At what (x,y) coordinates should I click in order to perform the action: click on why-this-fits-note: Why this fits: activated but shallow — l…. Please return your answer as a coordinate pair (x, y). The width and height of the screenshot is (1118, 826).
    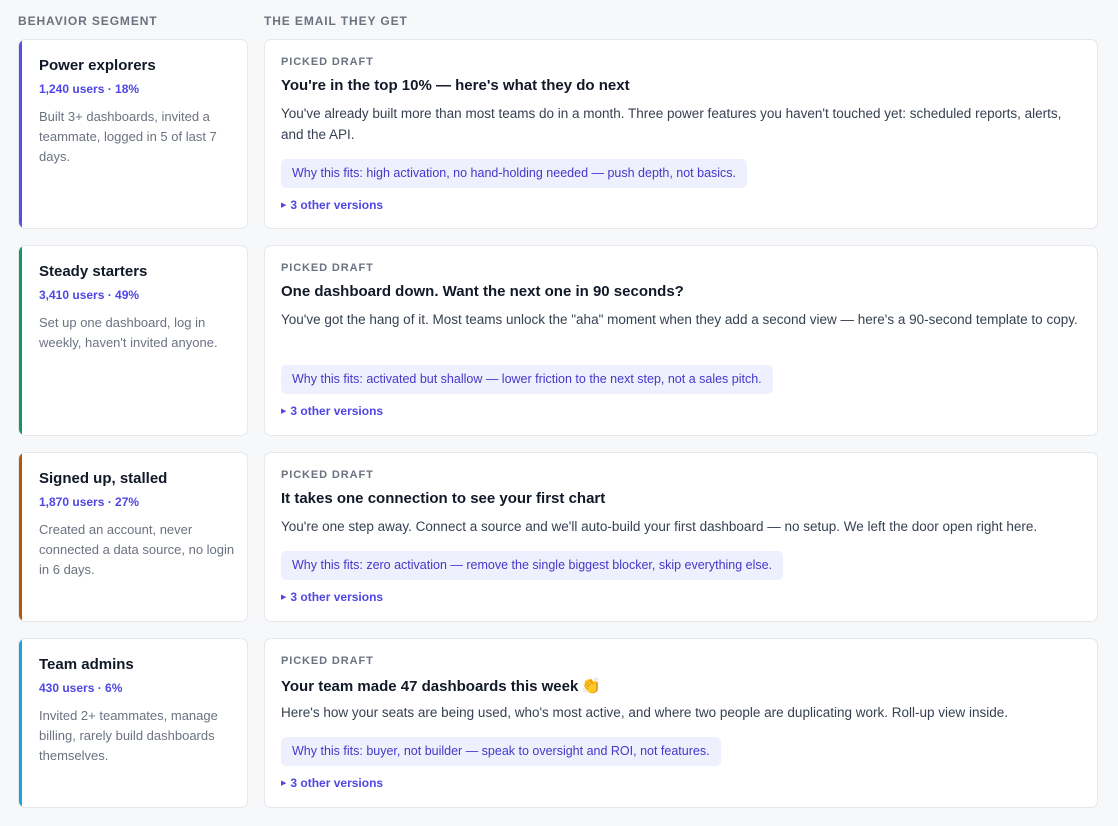
    Looking at the image, I should click on (527, 379).